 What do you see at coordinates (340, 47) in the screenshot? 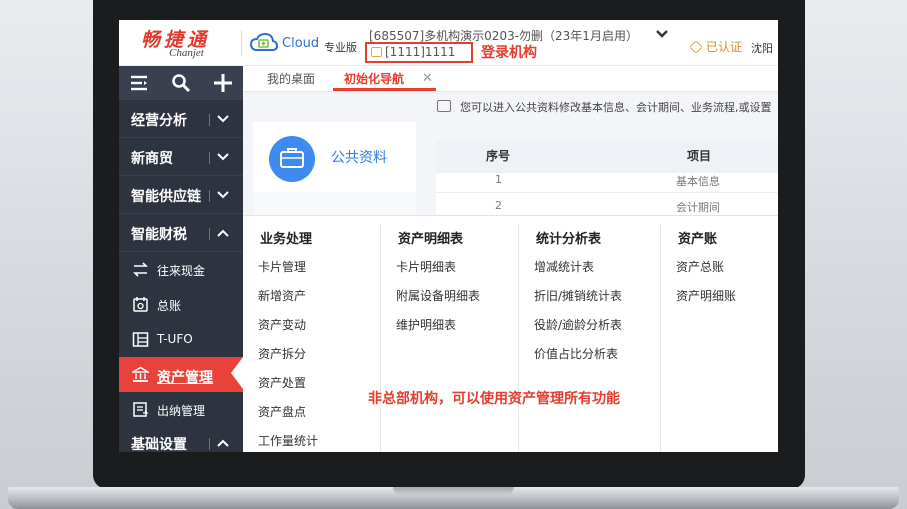
I see `edition-label: 专业版` at bounding box center [340, 47].